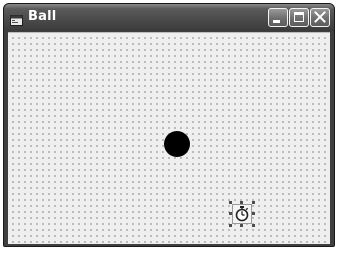 This screenshot has height=253, width=338. Describe the element at coordinates (253, 213) in the screenshot. I see `resize-handle-right` at that location.